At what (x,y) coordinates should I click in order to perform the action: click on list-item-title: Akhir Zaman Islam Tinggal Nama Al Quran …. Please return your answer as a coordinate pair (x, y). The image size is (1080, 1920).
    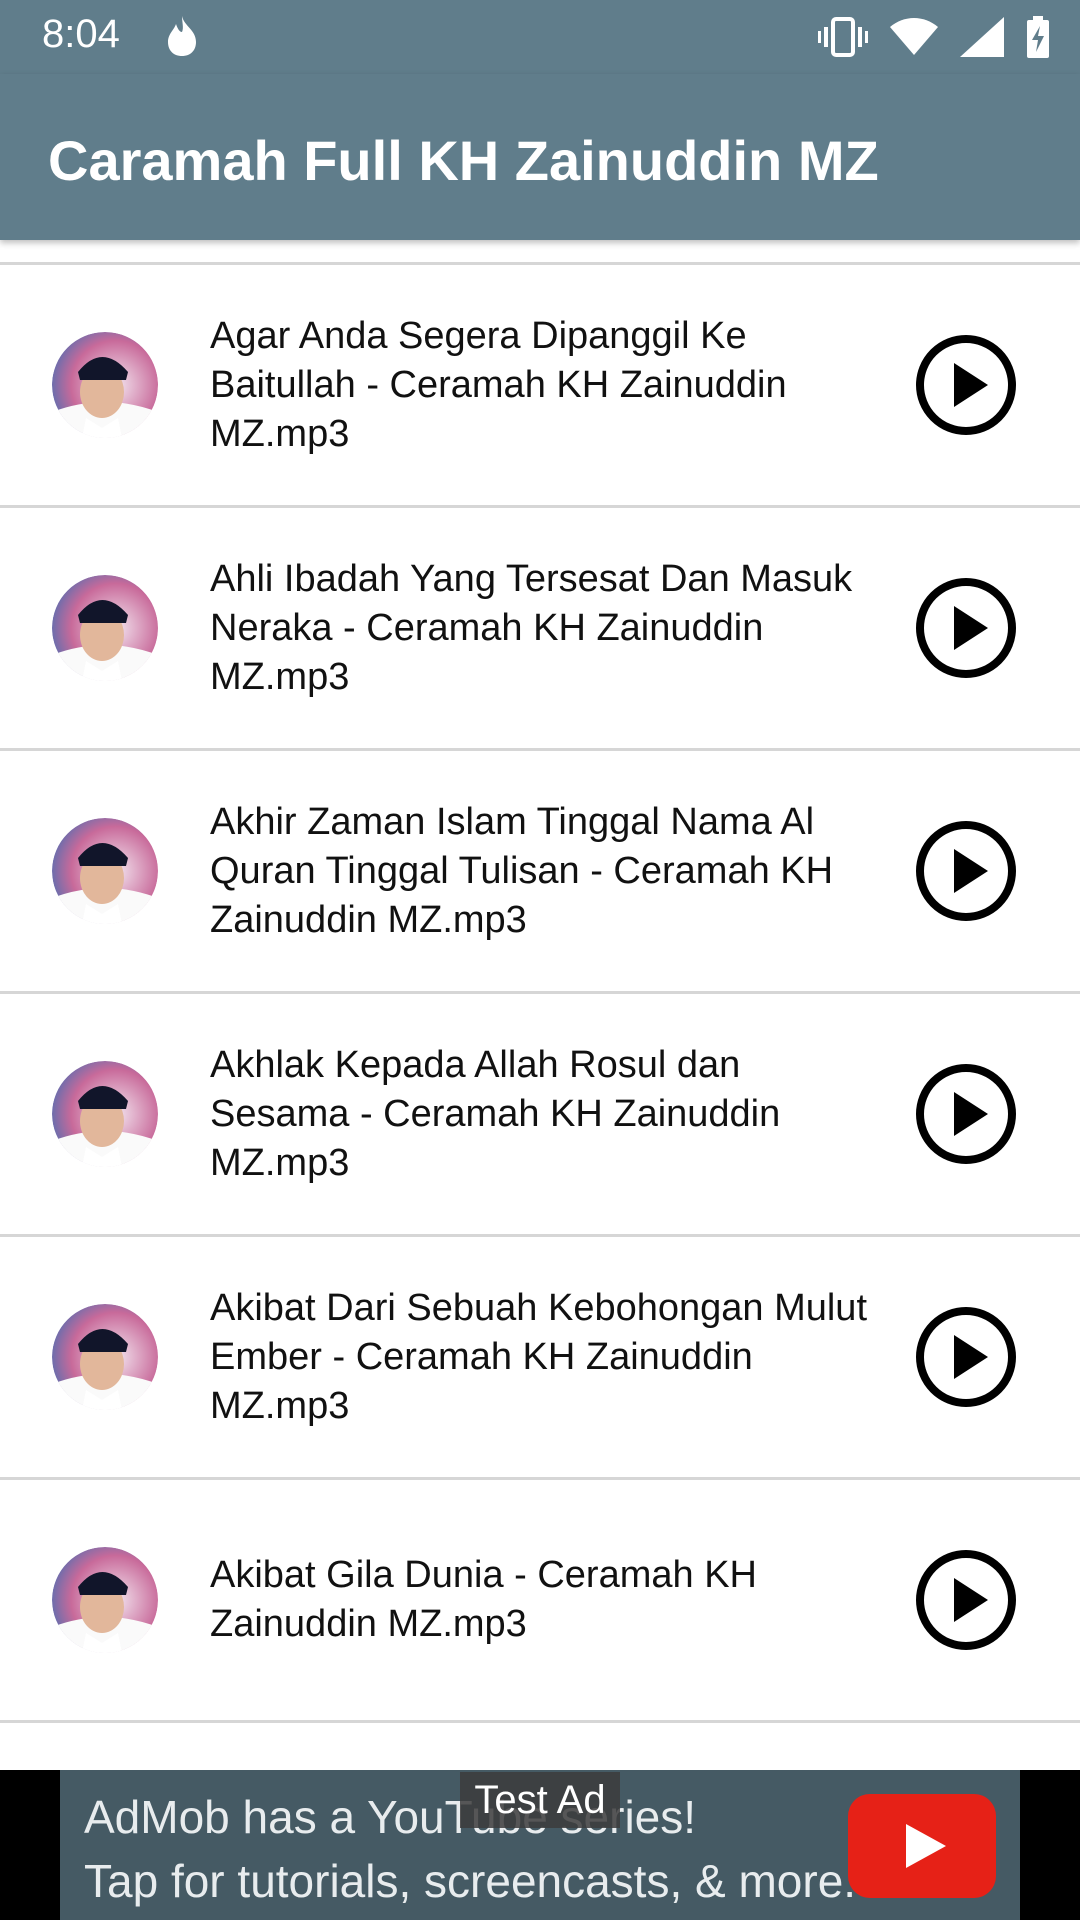
    Looking at the image, I should click on (522, 870).